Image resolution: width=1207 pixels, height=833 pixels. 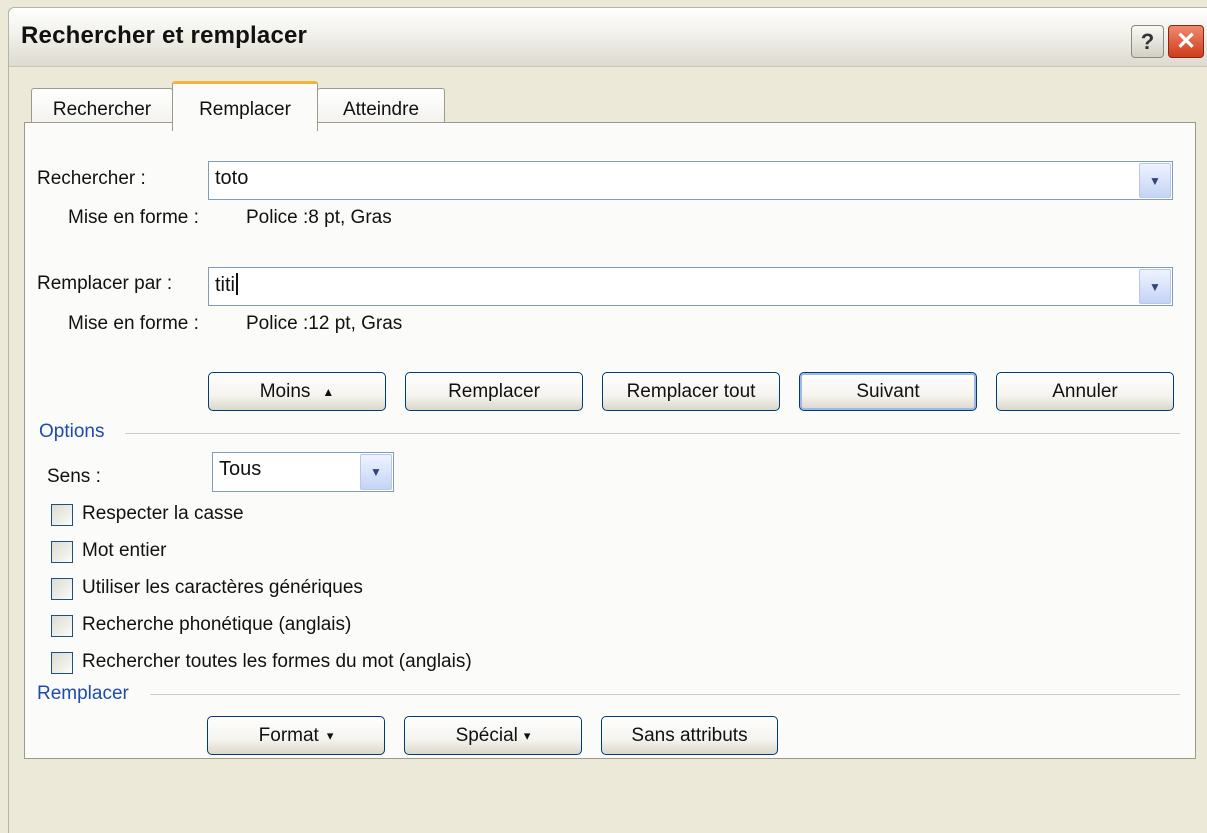 I want to click on replace-value-wrap: titi, so click(x=226, y=285).